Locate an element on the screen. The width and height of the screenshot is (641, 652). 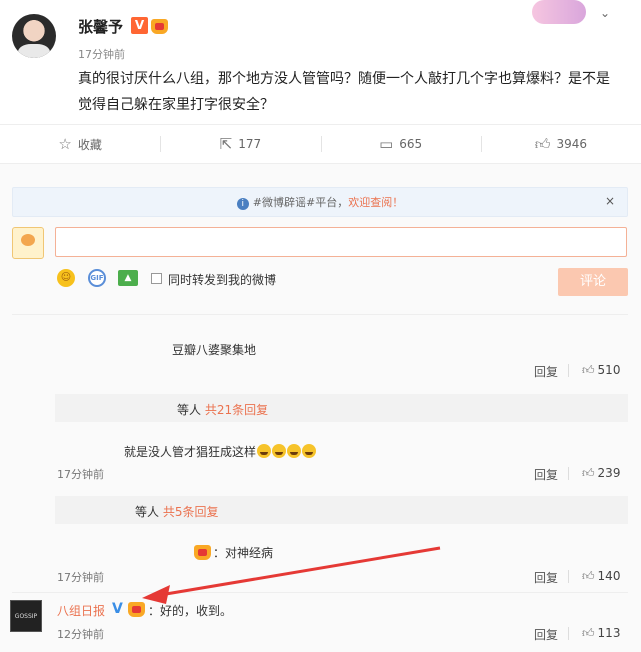
info-icon: i is located at coordinates (242, 204).